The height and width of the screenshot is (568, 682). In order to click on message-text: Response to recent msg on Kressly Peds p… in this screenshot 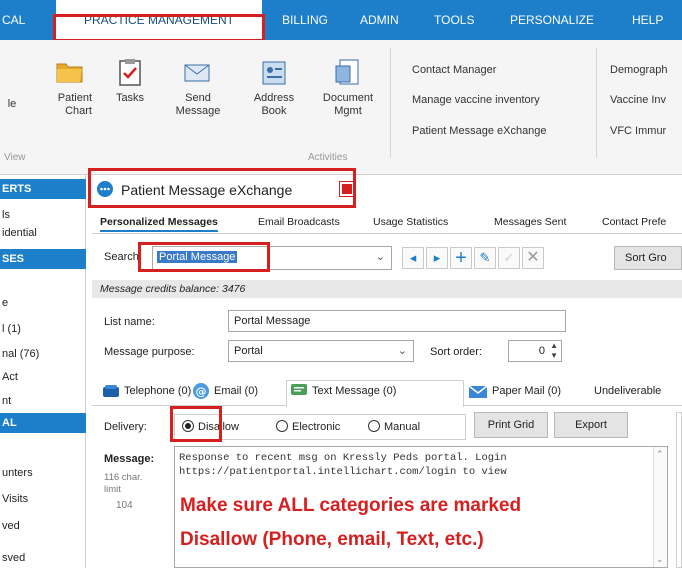, I will do `click(343, 465)`.